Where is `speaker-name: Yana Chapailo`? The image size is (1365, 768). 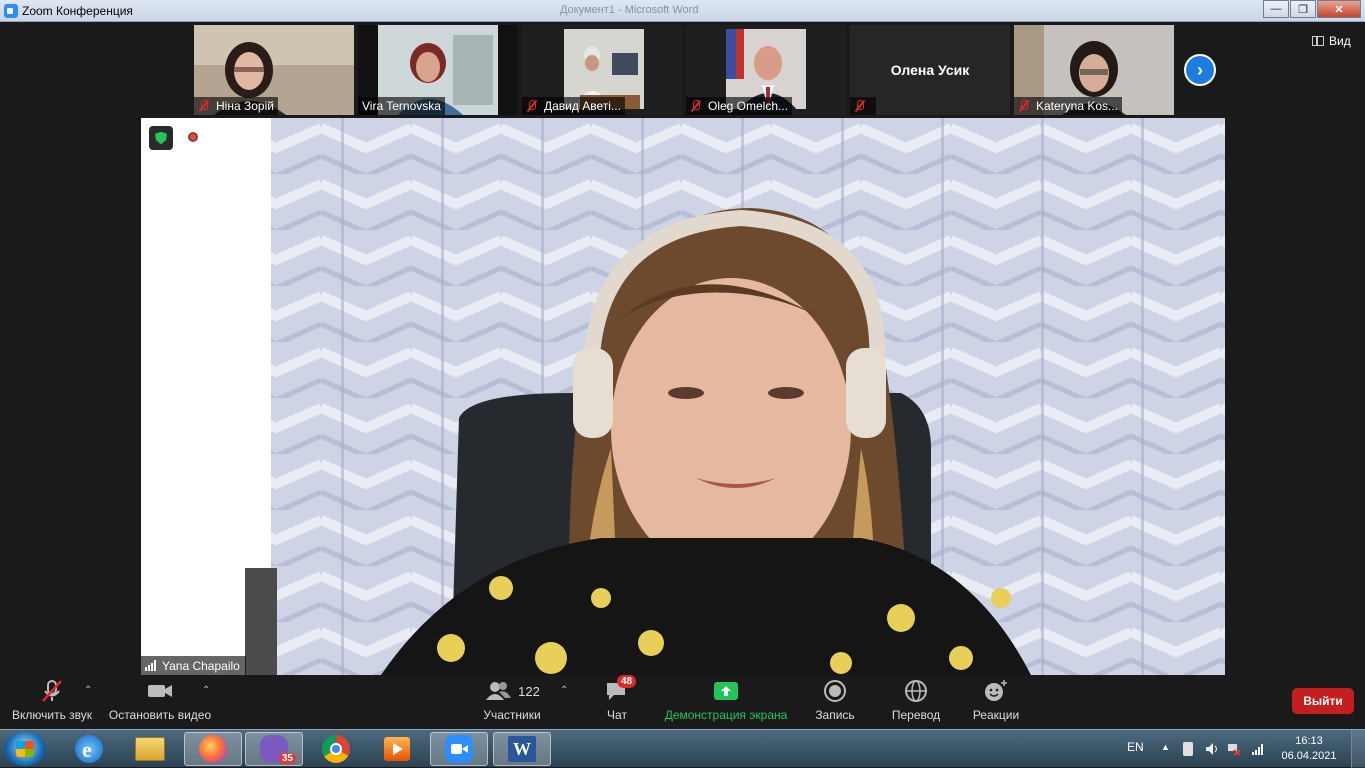
speaker-name: Yana Chapailo is located at coordinates (201, 665).